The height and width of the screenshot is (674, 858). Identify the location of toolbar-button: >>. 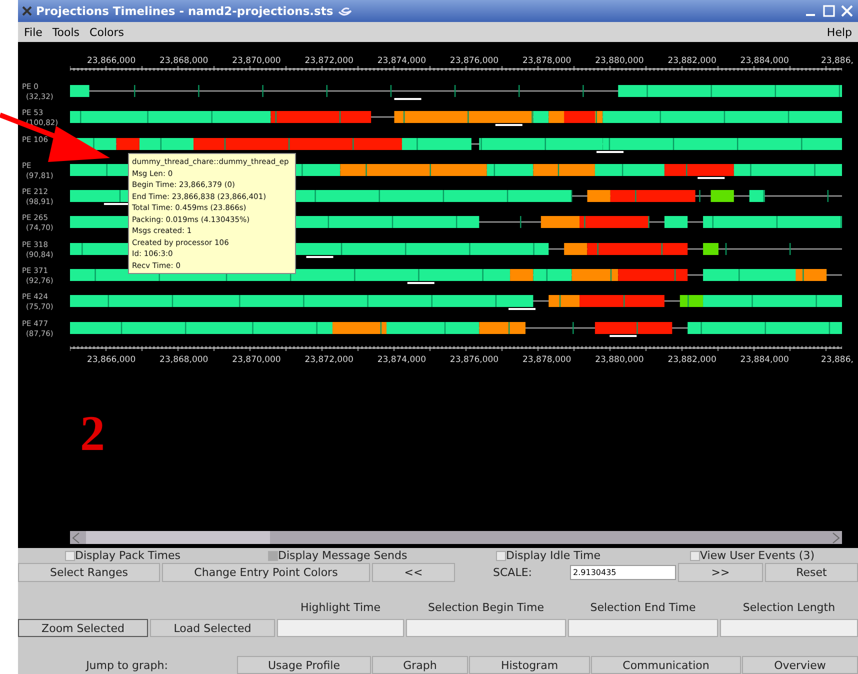
(720, 572).